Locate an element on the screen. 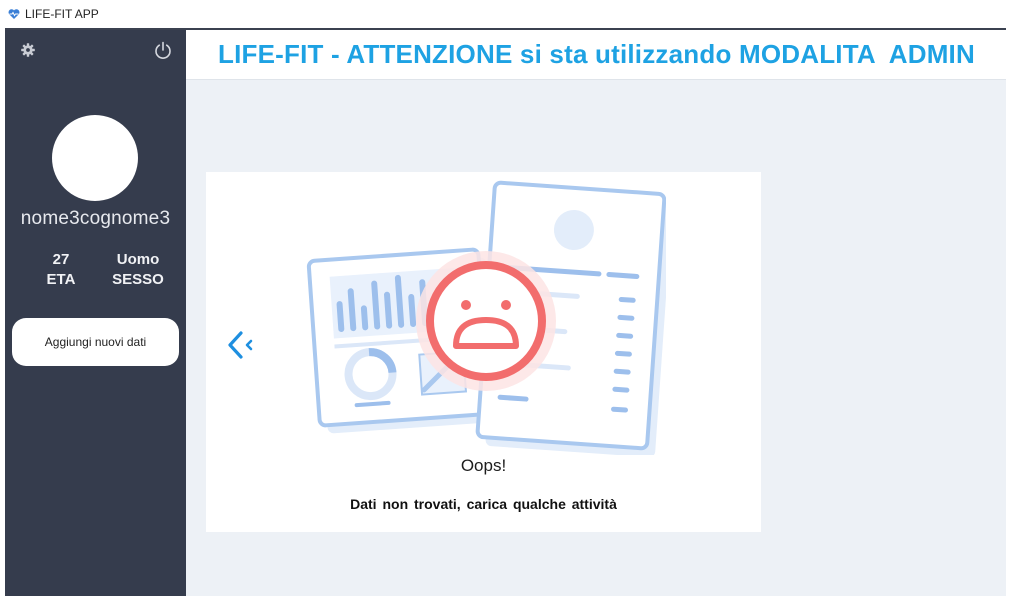  chevron-left-icon is located at coordinates (242, 345).